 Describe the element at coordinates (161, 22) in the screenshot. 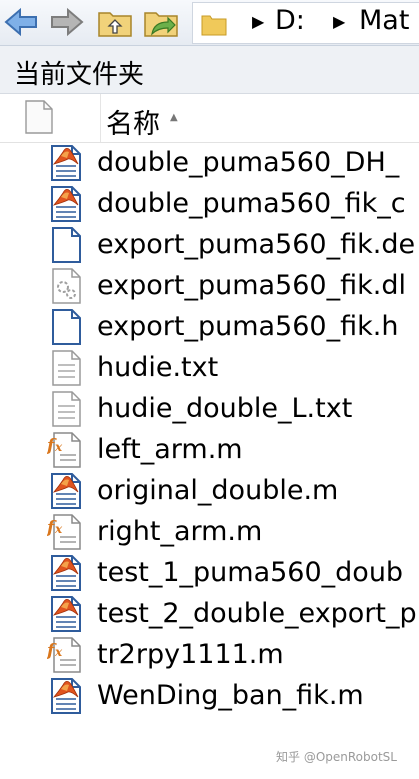

I see `browse-folder-icon` at that location.